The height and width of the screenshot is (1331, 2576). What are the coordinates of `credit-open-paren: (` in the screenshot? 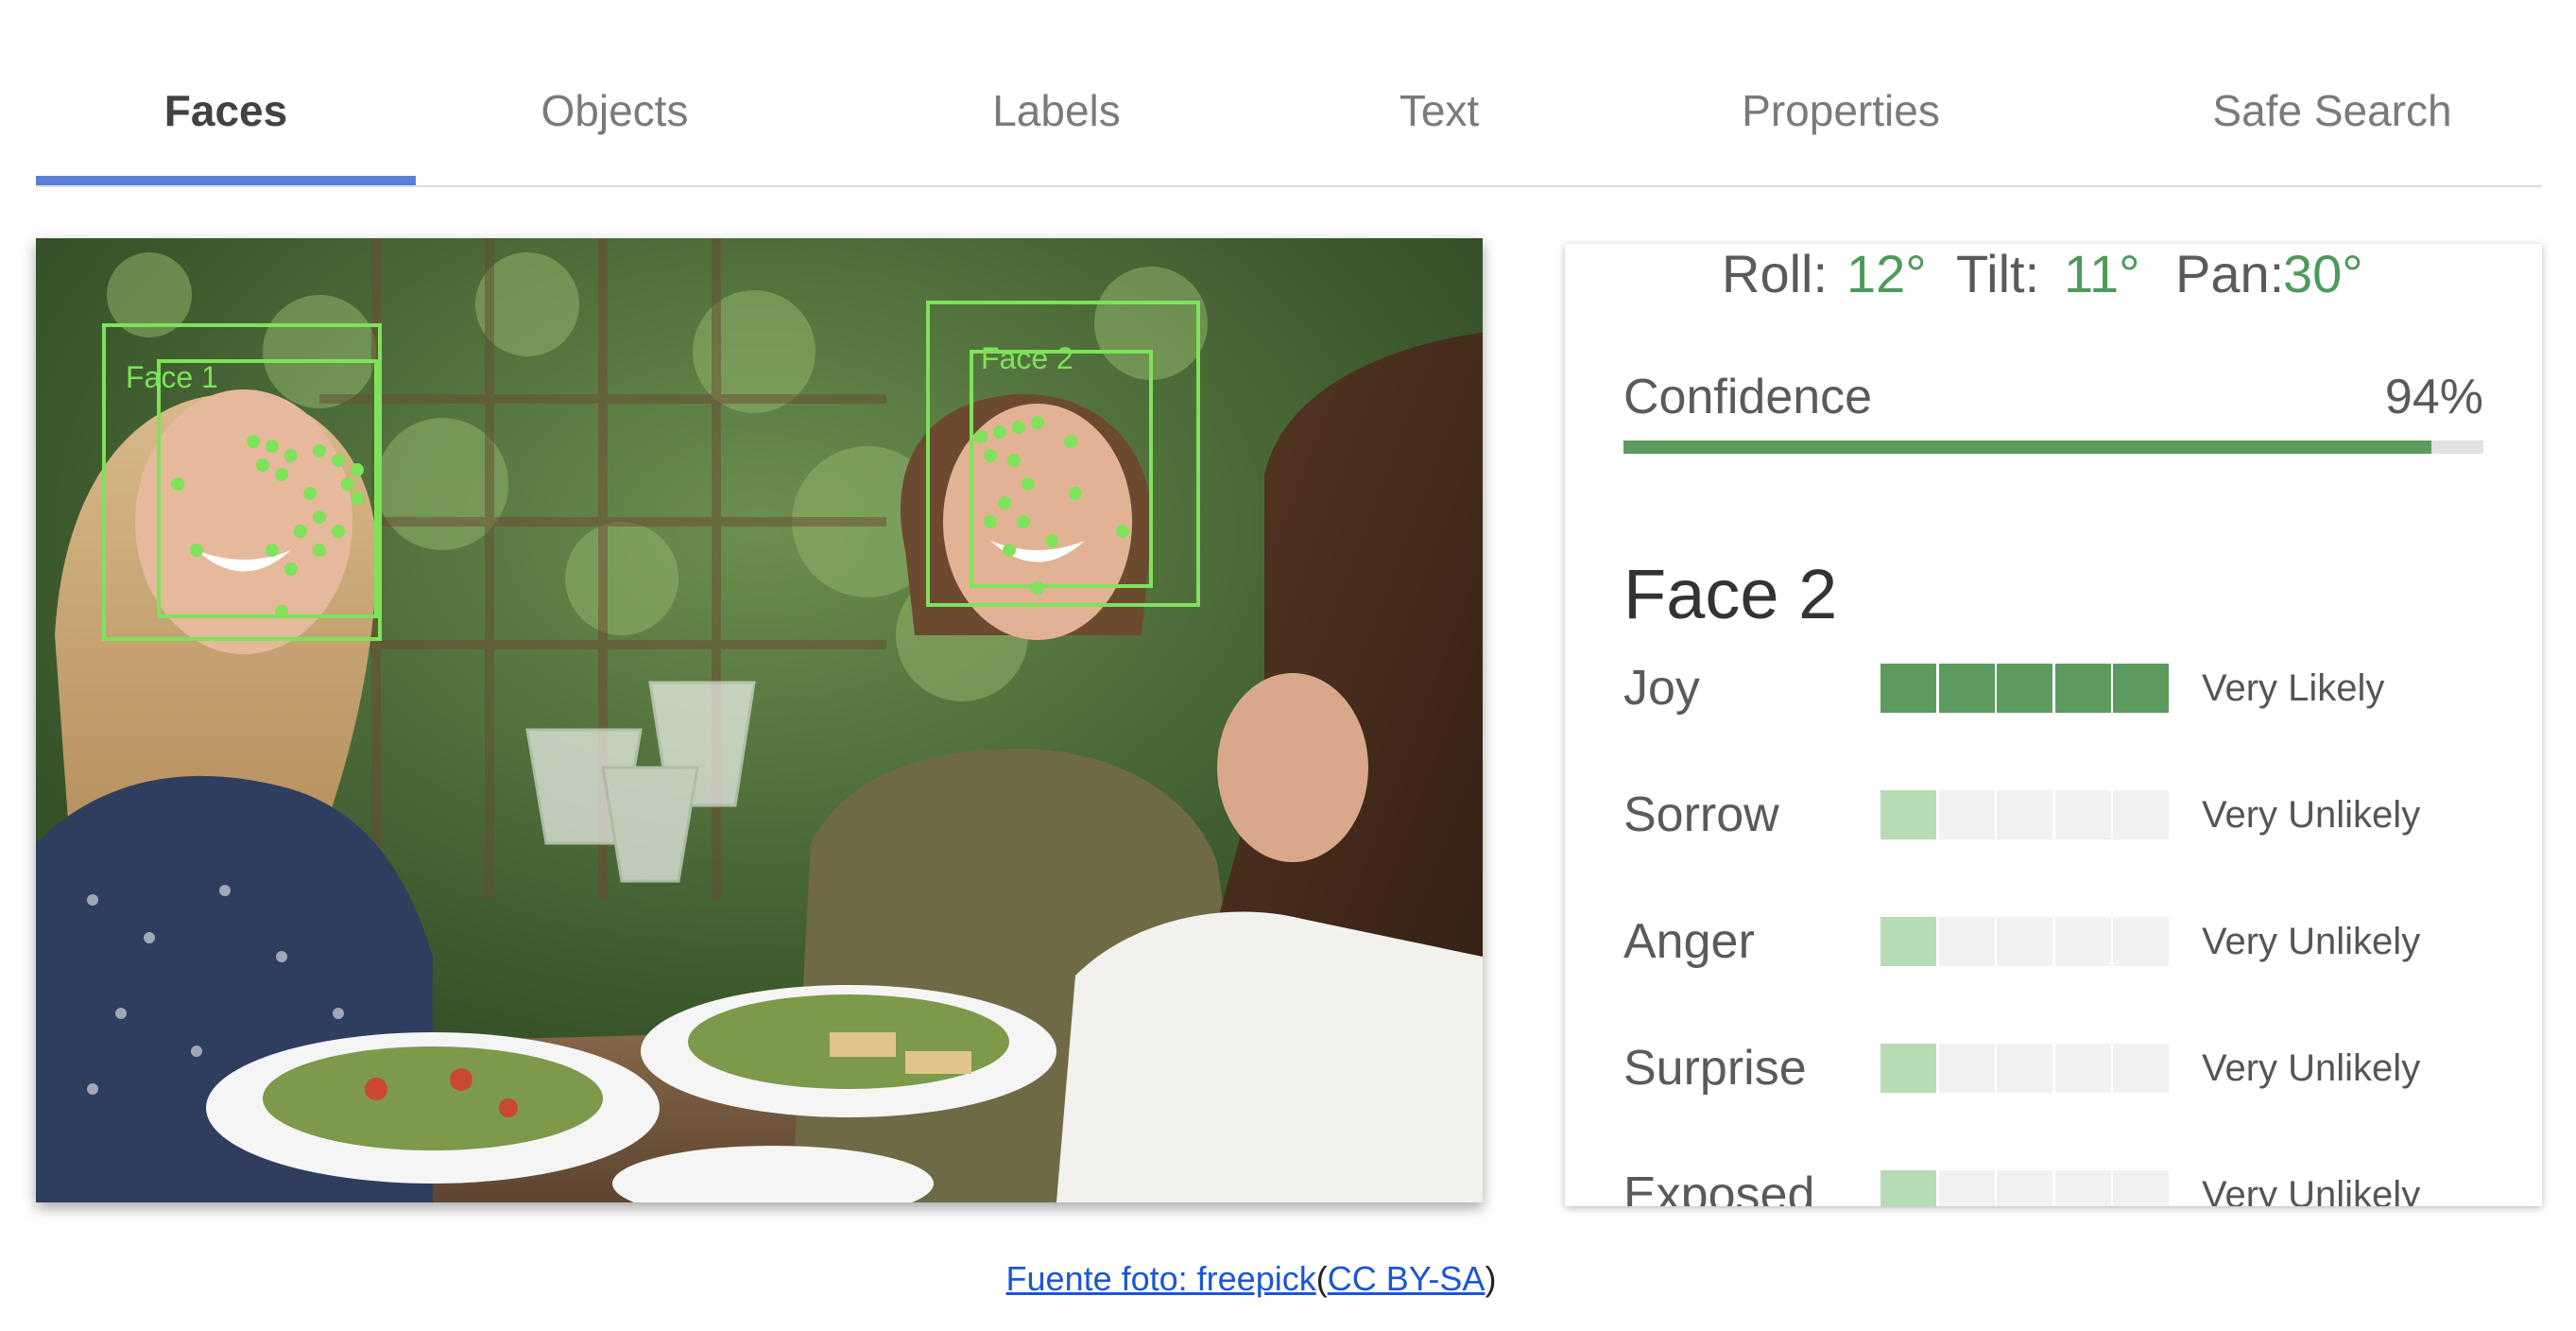 It's located at (1321, 1278).